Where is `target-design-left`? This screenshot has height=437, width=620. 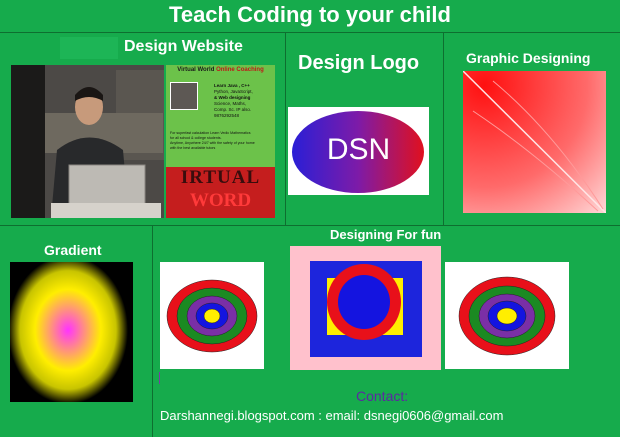
target-design-left is located at coordinates (212, 315).